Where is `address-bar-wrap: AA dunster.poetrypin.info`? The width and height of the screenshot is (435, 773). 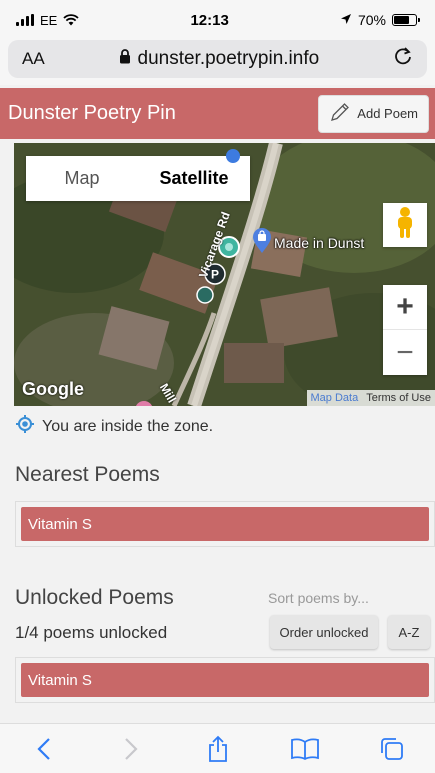 address-bar-wrap: AA dunster.poetrypin.info is located at coordinates (217, 62).